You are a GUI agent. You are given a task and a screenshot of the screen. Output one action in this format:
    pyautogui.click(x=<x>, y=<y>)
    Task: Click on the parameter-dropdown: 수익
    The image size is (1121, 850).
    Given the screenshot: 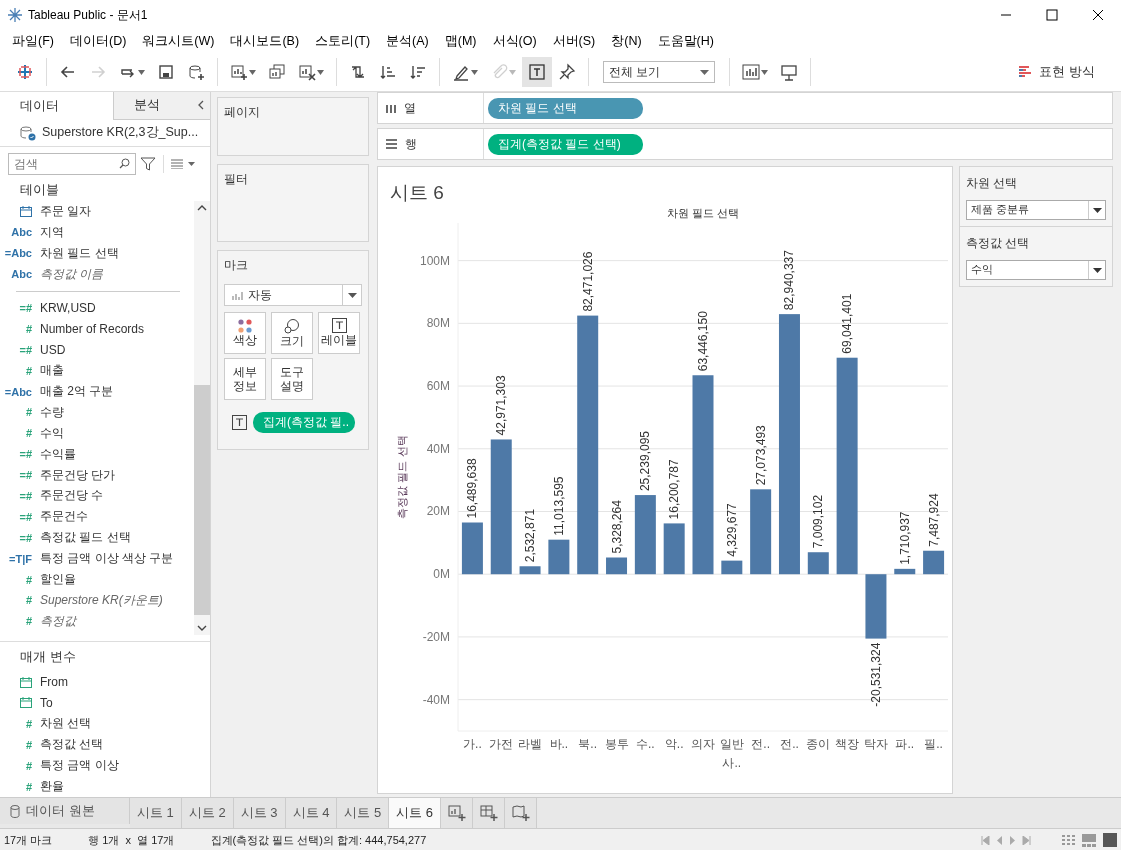 What is the action you would take?
    pyautogui.click(x=1036, y=270)
    